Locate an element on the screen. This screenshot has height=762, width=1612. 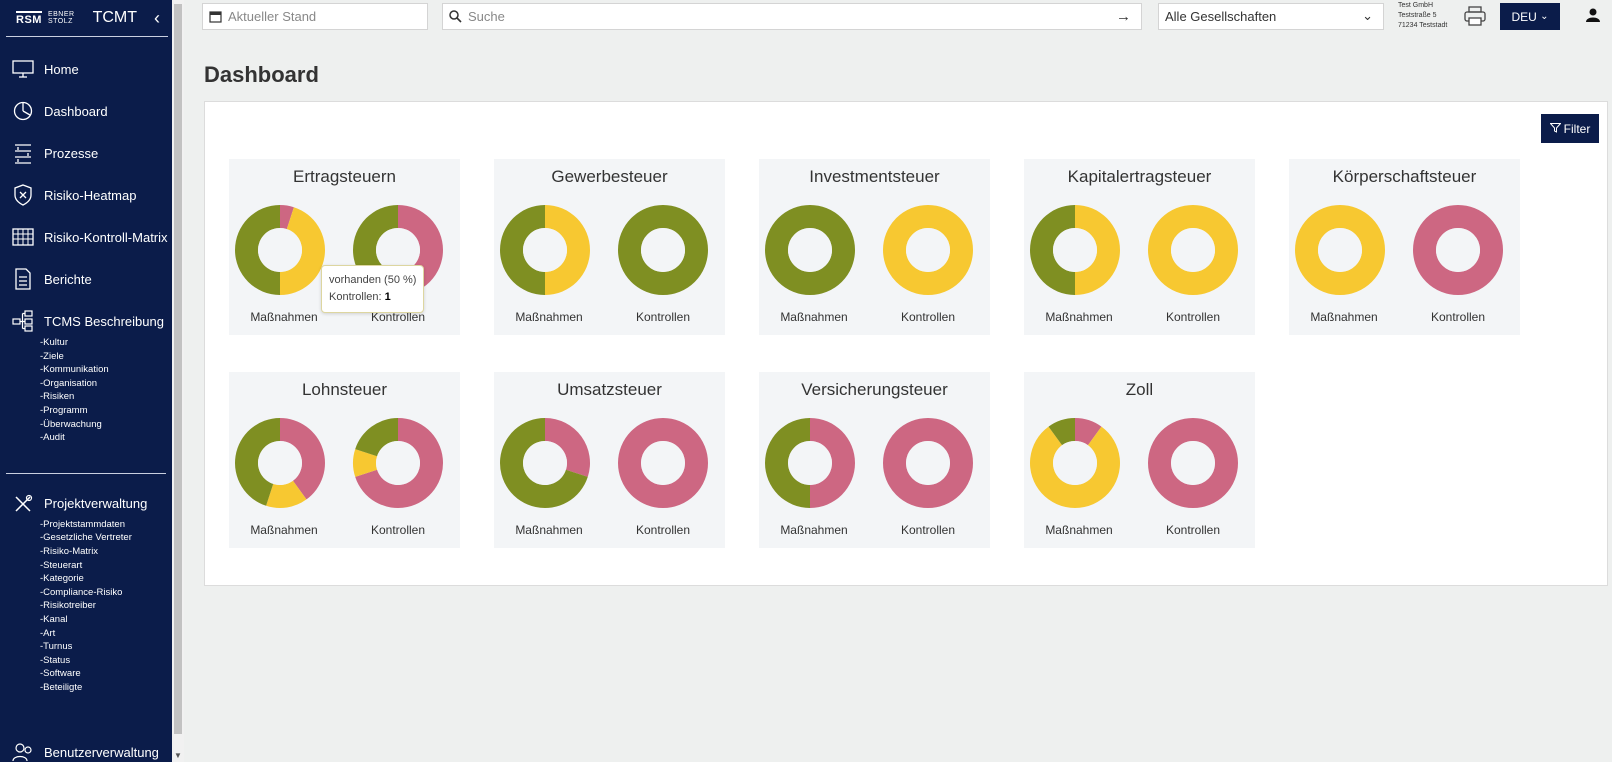
sidebar-item-prozesse: Prozesse is located at coordinates (86, 153).